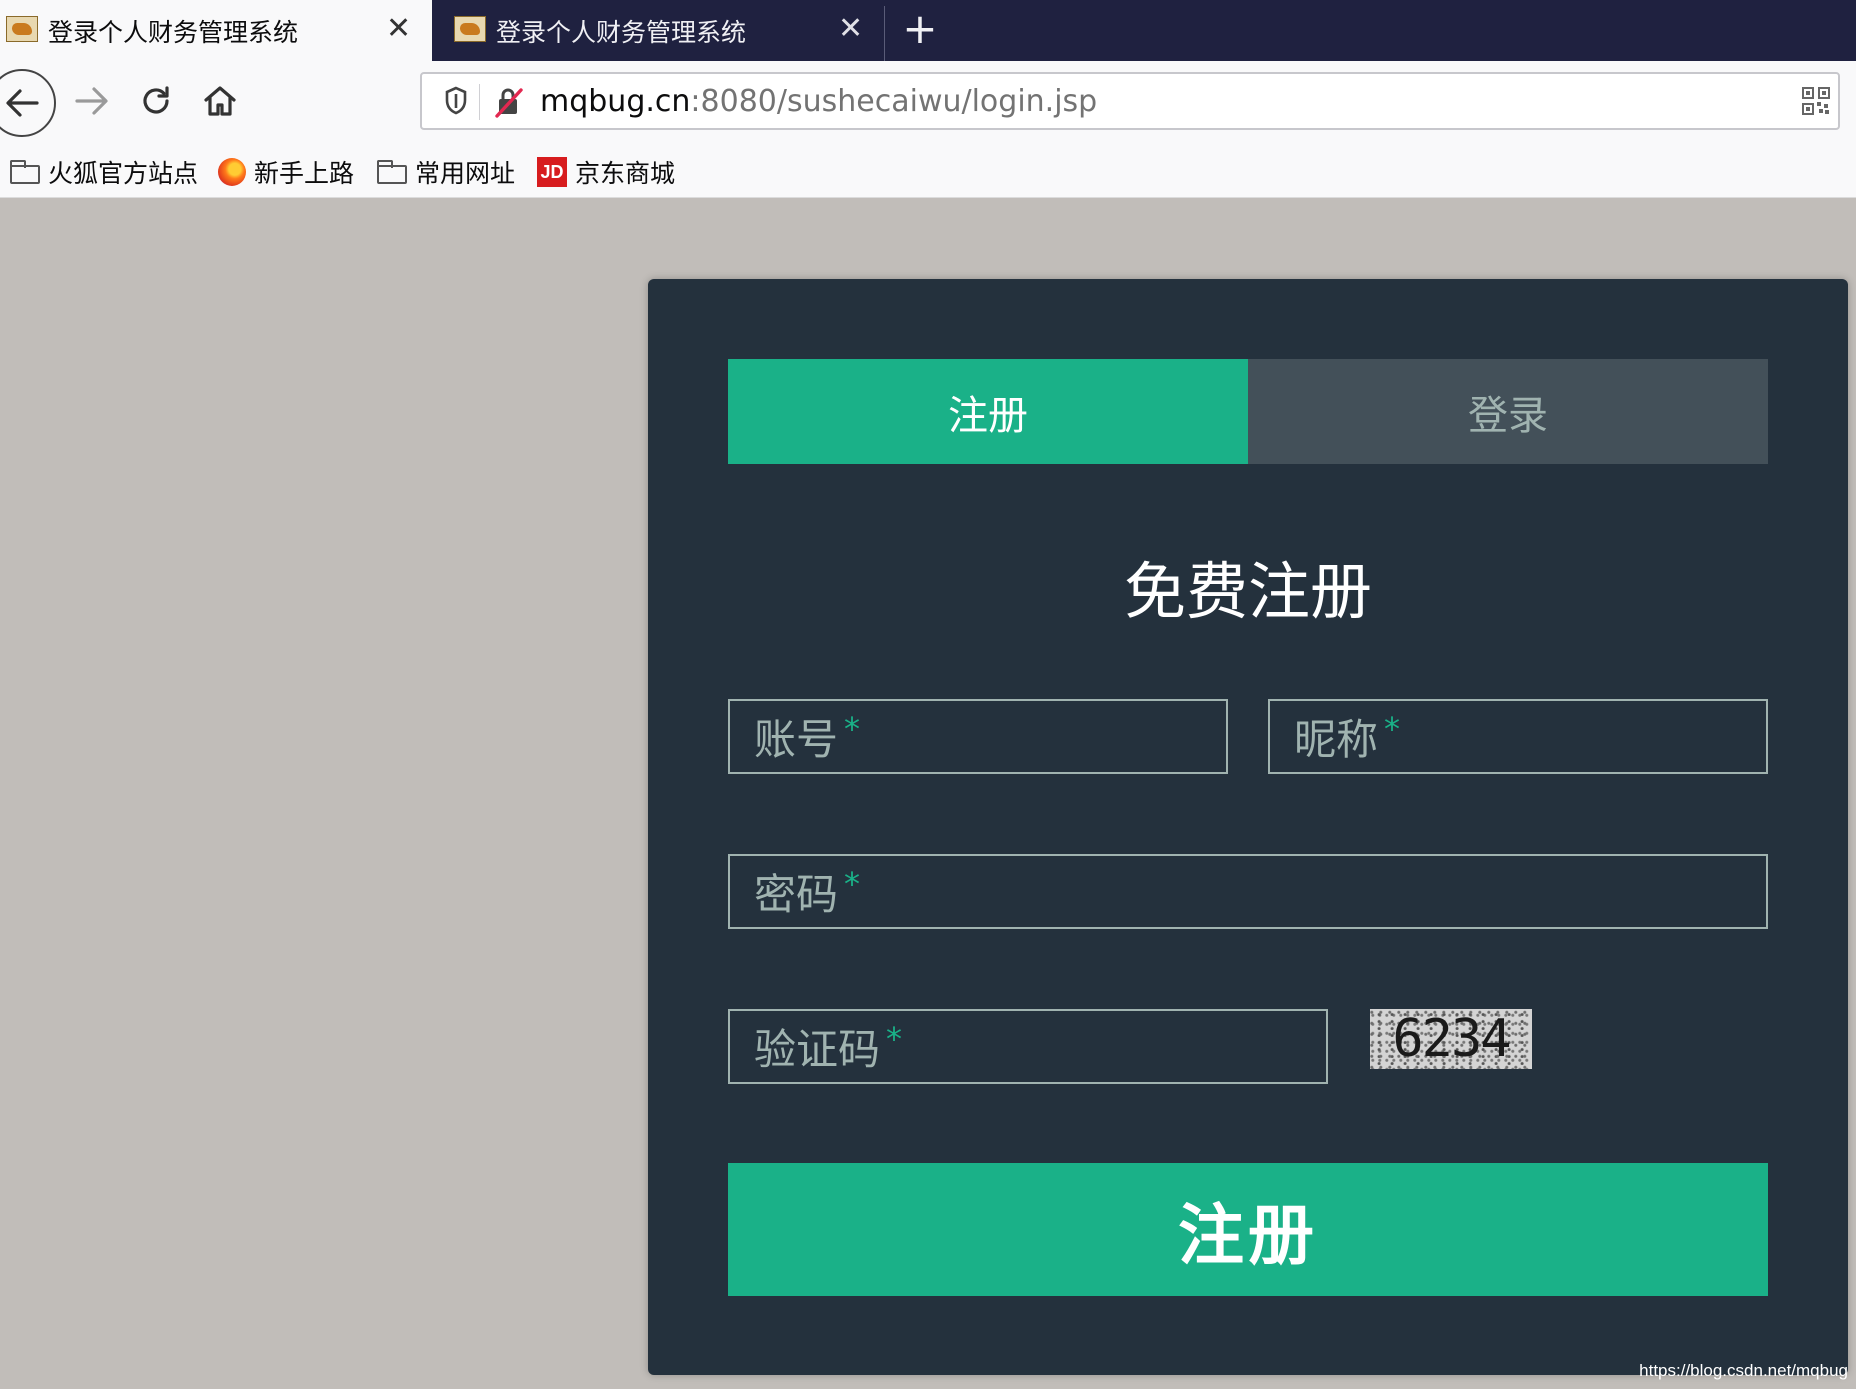 This screenshot has width=1856, height=1389. I want to click on tab-register: 注册, so click(988, 411).